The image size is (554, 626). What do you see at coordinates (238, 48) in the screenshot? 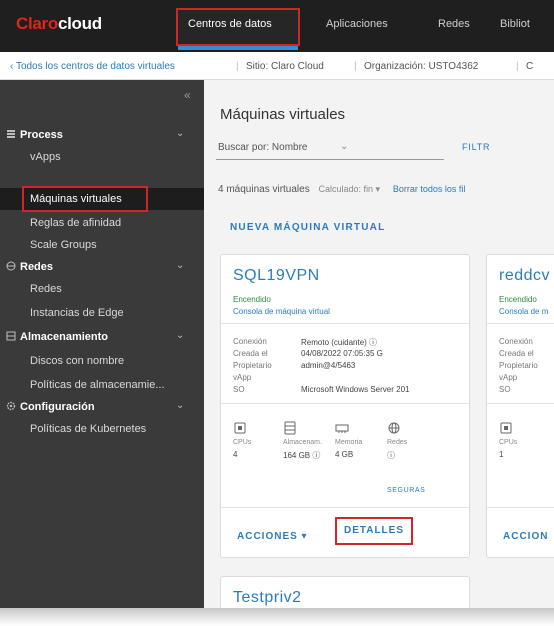
I see `active-tab-underline` at bounding box center [238, 48].